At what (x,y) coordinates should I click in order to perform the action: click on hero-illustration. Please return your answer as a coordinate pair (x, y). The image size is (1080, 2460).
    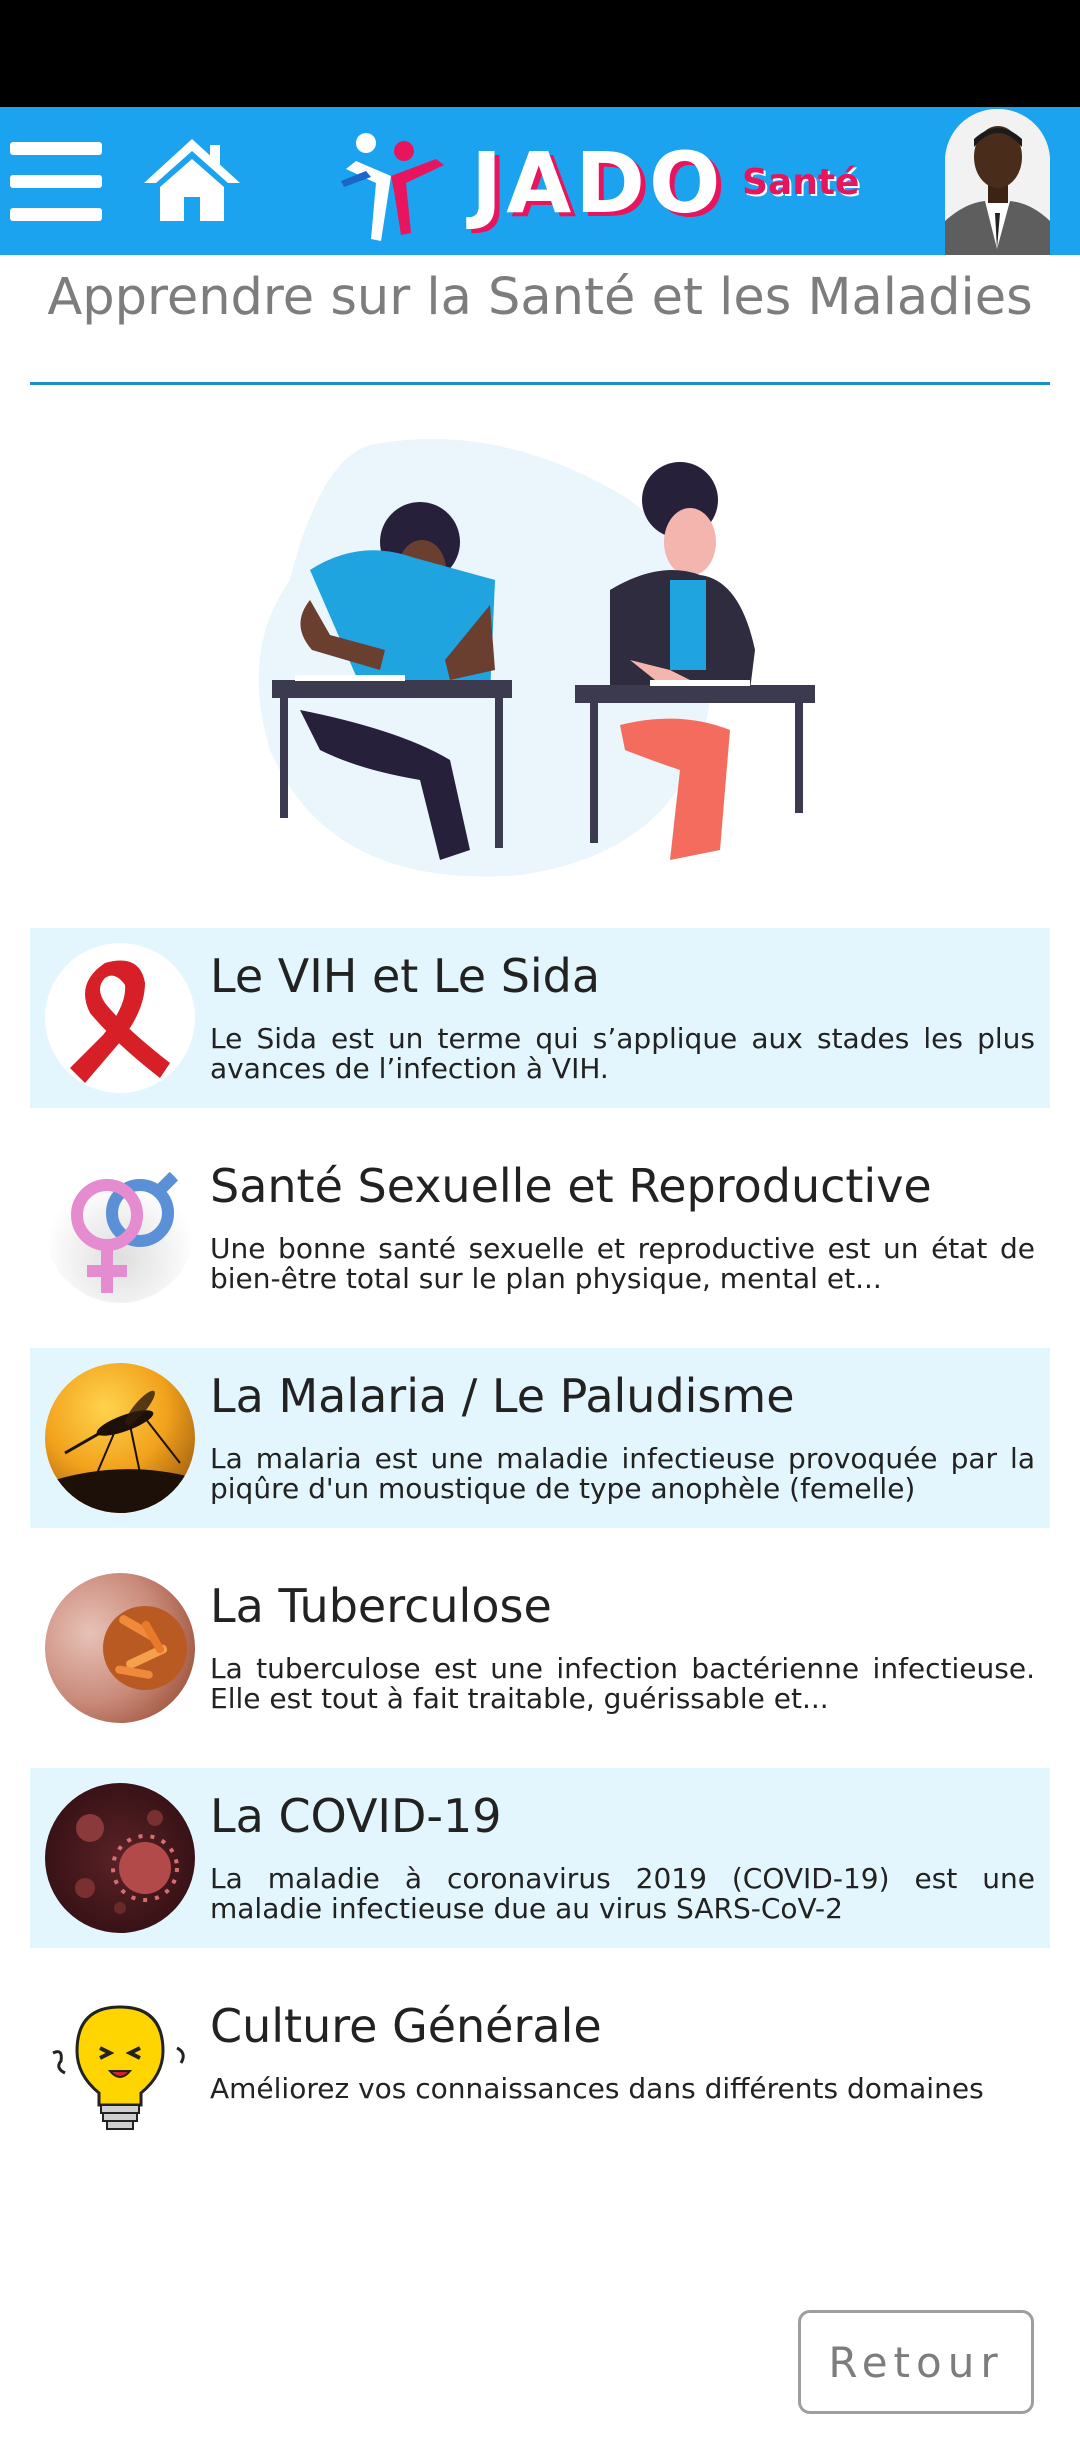
    Looking at the image, I should click on (540, 660).